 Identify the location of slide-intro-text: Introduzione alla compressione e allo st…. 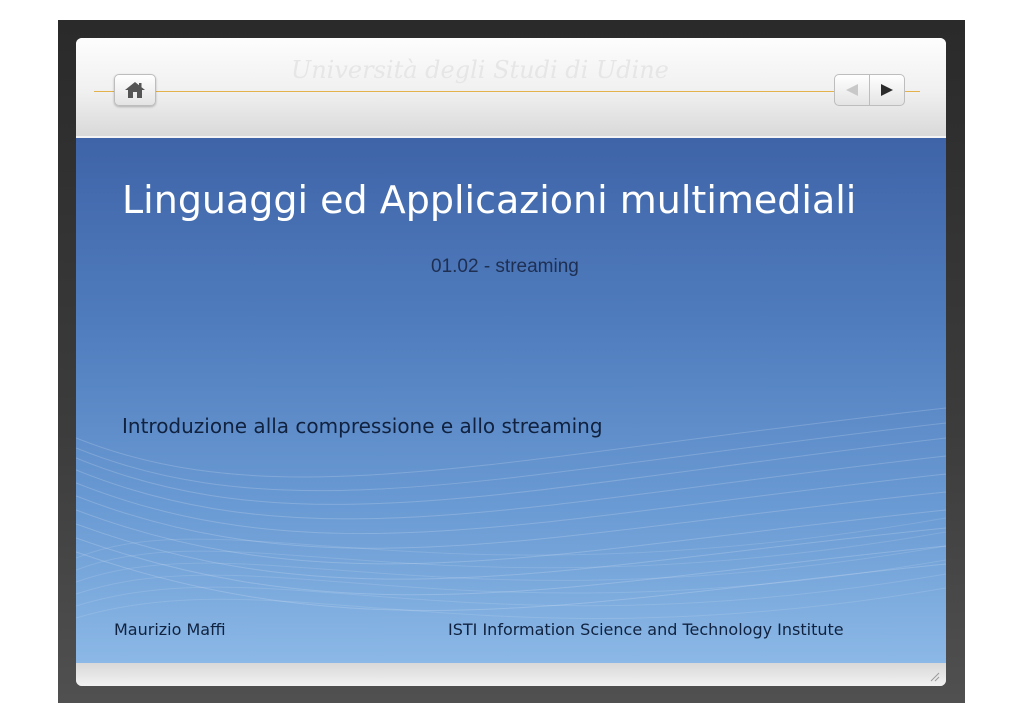
(362, 426).